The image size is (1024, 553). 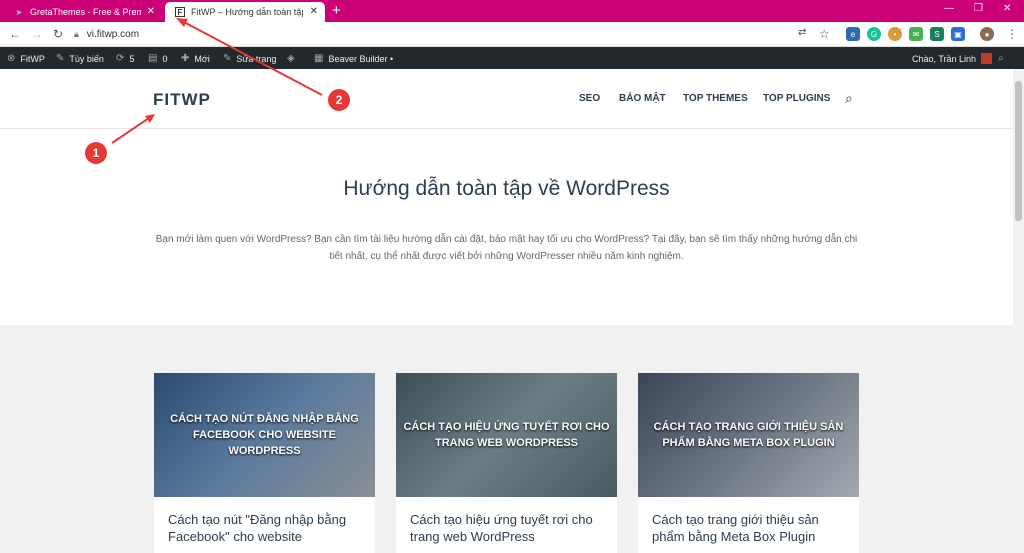 What do you see at coordinates (96, 153) in the screenshot?
I see `annotation-marker-1: 1` at bounding box center [96, 153].